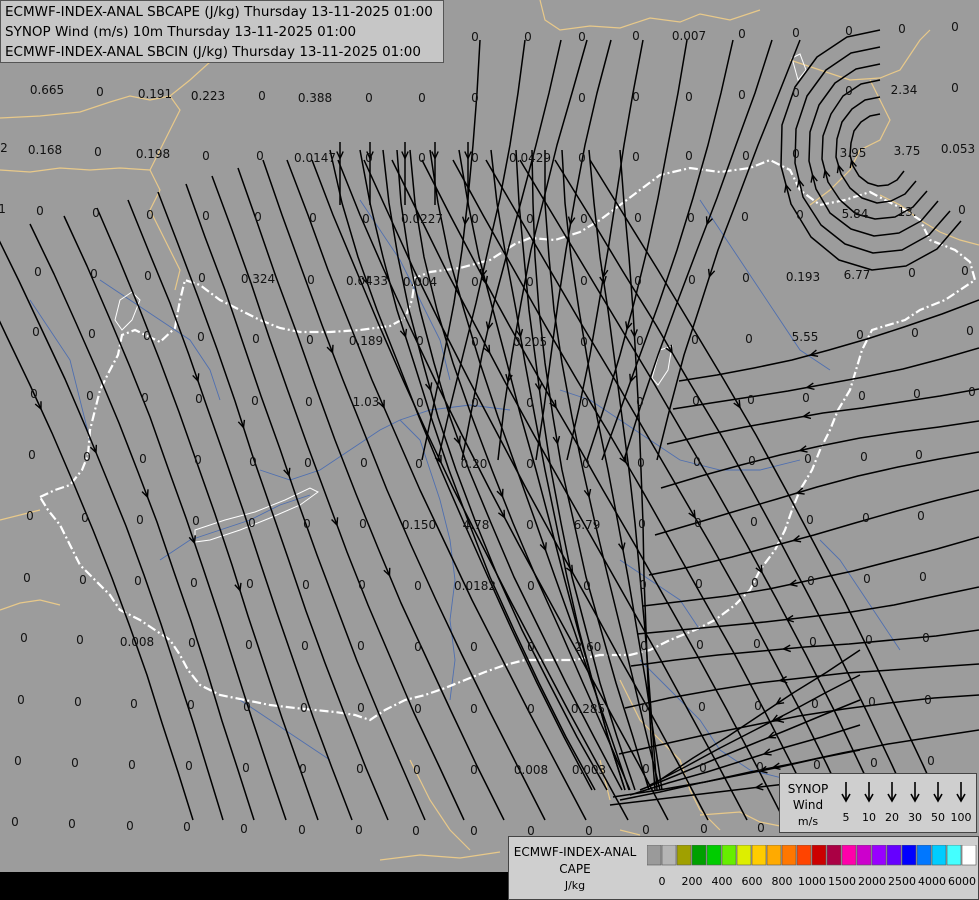 This screenshot has height=900, width=979. I want to click on wind-legend-speed: 20, so click(892, 817).